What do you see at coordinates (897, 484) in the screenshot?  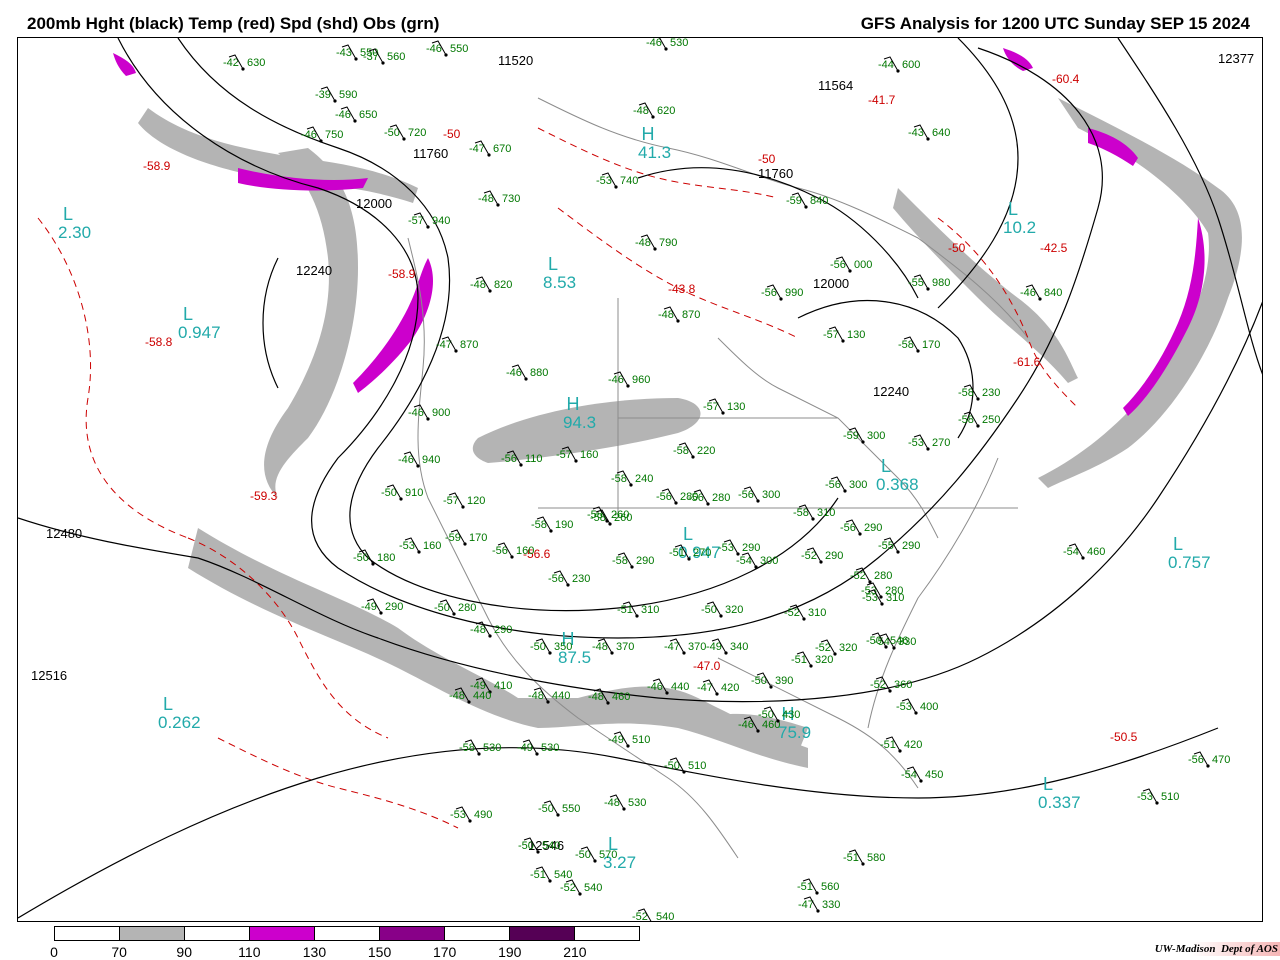 I see `speed-center-value: 0.368` at bounding box center [897, 484].